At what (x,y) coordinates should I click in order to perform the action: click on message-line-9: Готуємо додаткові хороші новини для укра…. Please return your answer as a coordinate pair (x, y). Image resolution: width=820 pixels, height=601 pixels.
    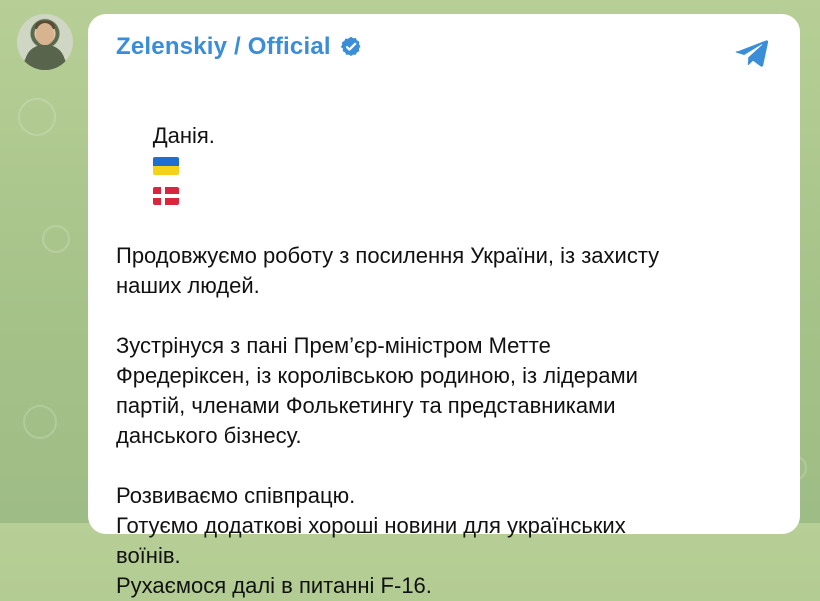
    Looking at the image, I should click on (371, 525).